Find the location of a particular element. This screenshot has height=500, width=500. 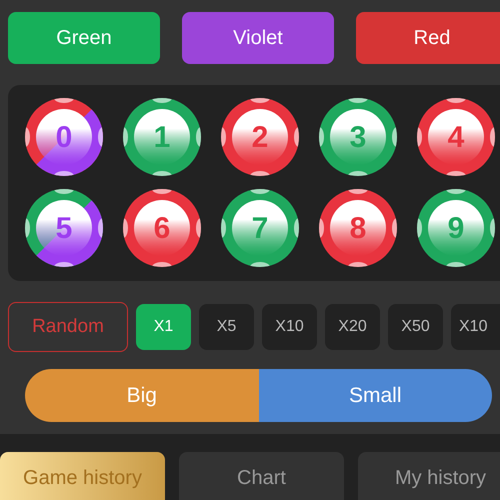

multiplier-button: X5 is located at coordinates (226, 327).